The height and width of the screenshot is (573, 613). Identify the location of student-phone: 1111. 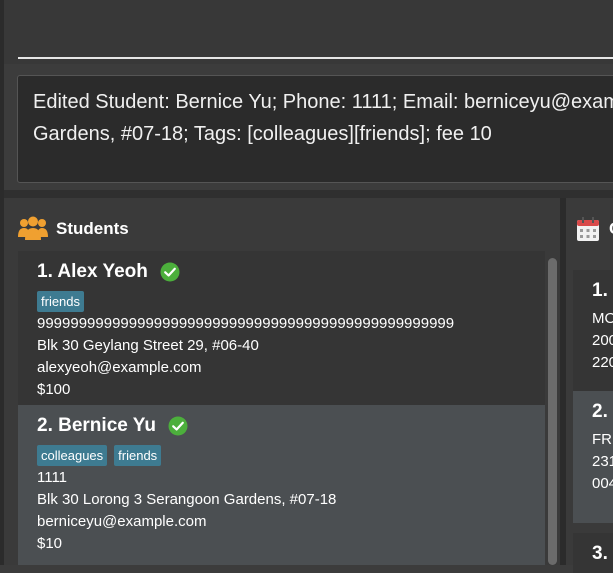
(52, 477).